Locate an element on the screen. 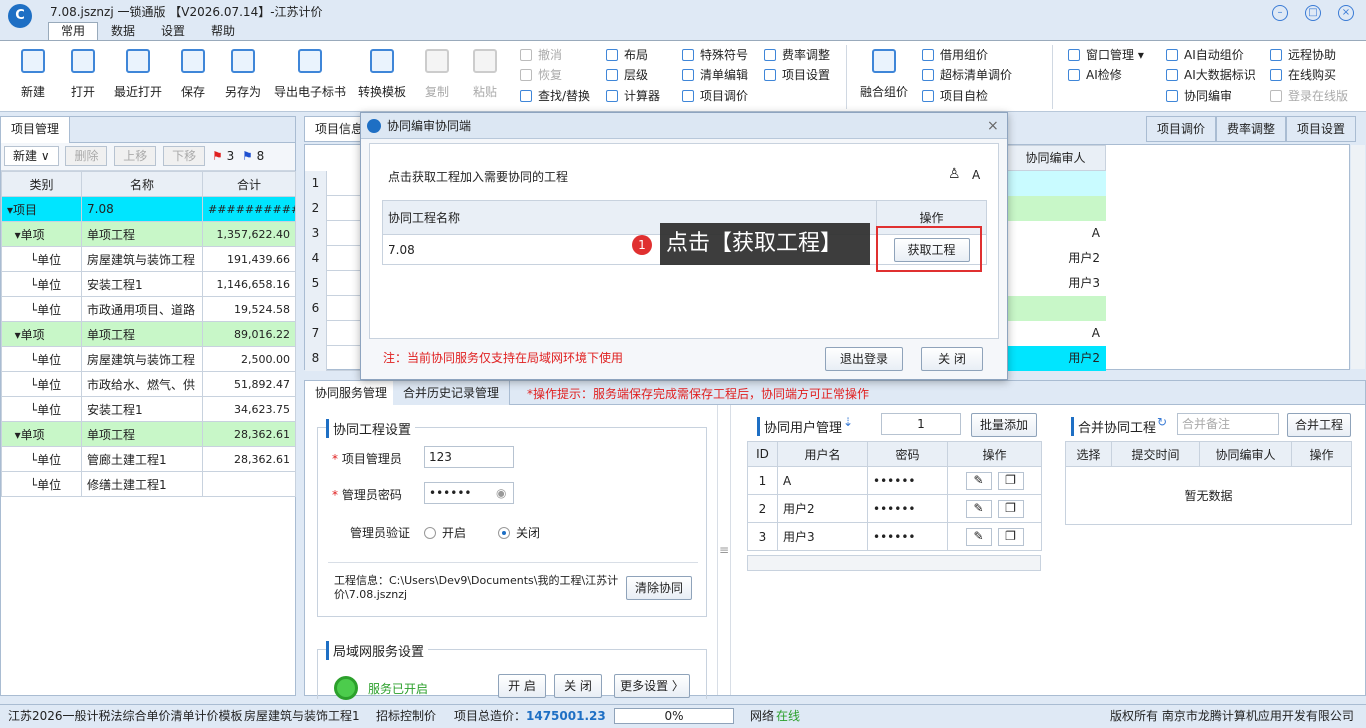 The image size is (1366, 728). special-symbol-button: 特殊符号 is located at coordinates (715, 55).